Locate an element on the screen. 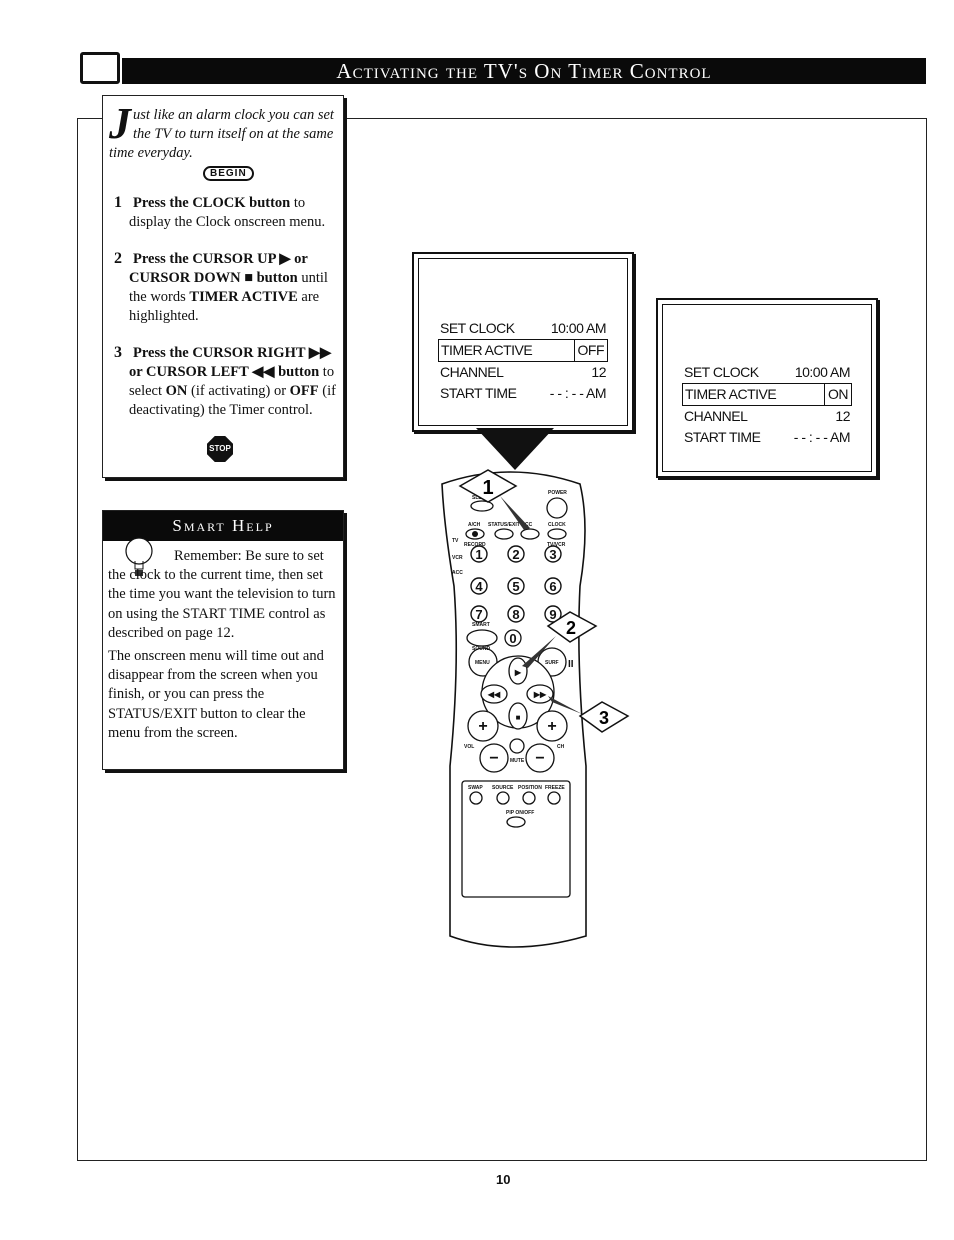 The image size is (954, 1240). digit-1-button: 1 is located at coordinates (478, 554).